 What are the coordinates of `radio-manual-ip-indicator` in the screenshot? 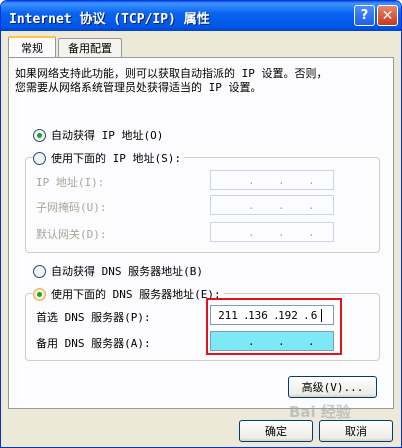 It's located at (39, 158).